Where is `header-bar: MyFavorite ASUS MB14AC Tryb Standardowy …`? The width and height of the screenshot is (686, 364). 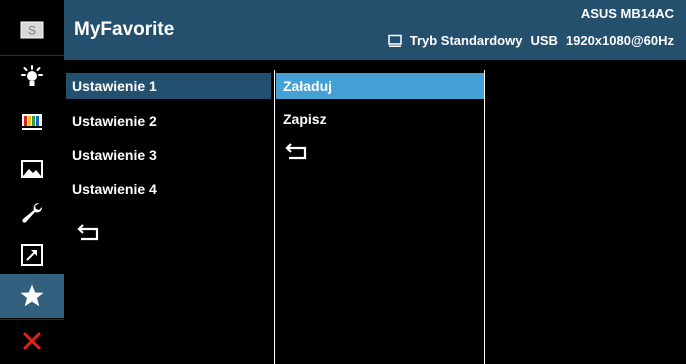 header-bar: MyFavorite ASUS MB14AC Tryb Standardowy … is located at coordinates (375, 30).